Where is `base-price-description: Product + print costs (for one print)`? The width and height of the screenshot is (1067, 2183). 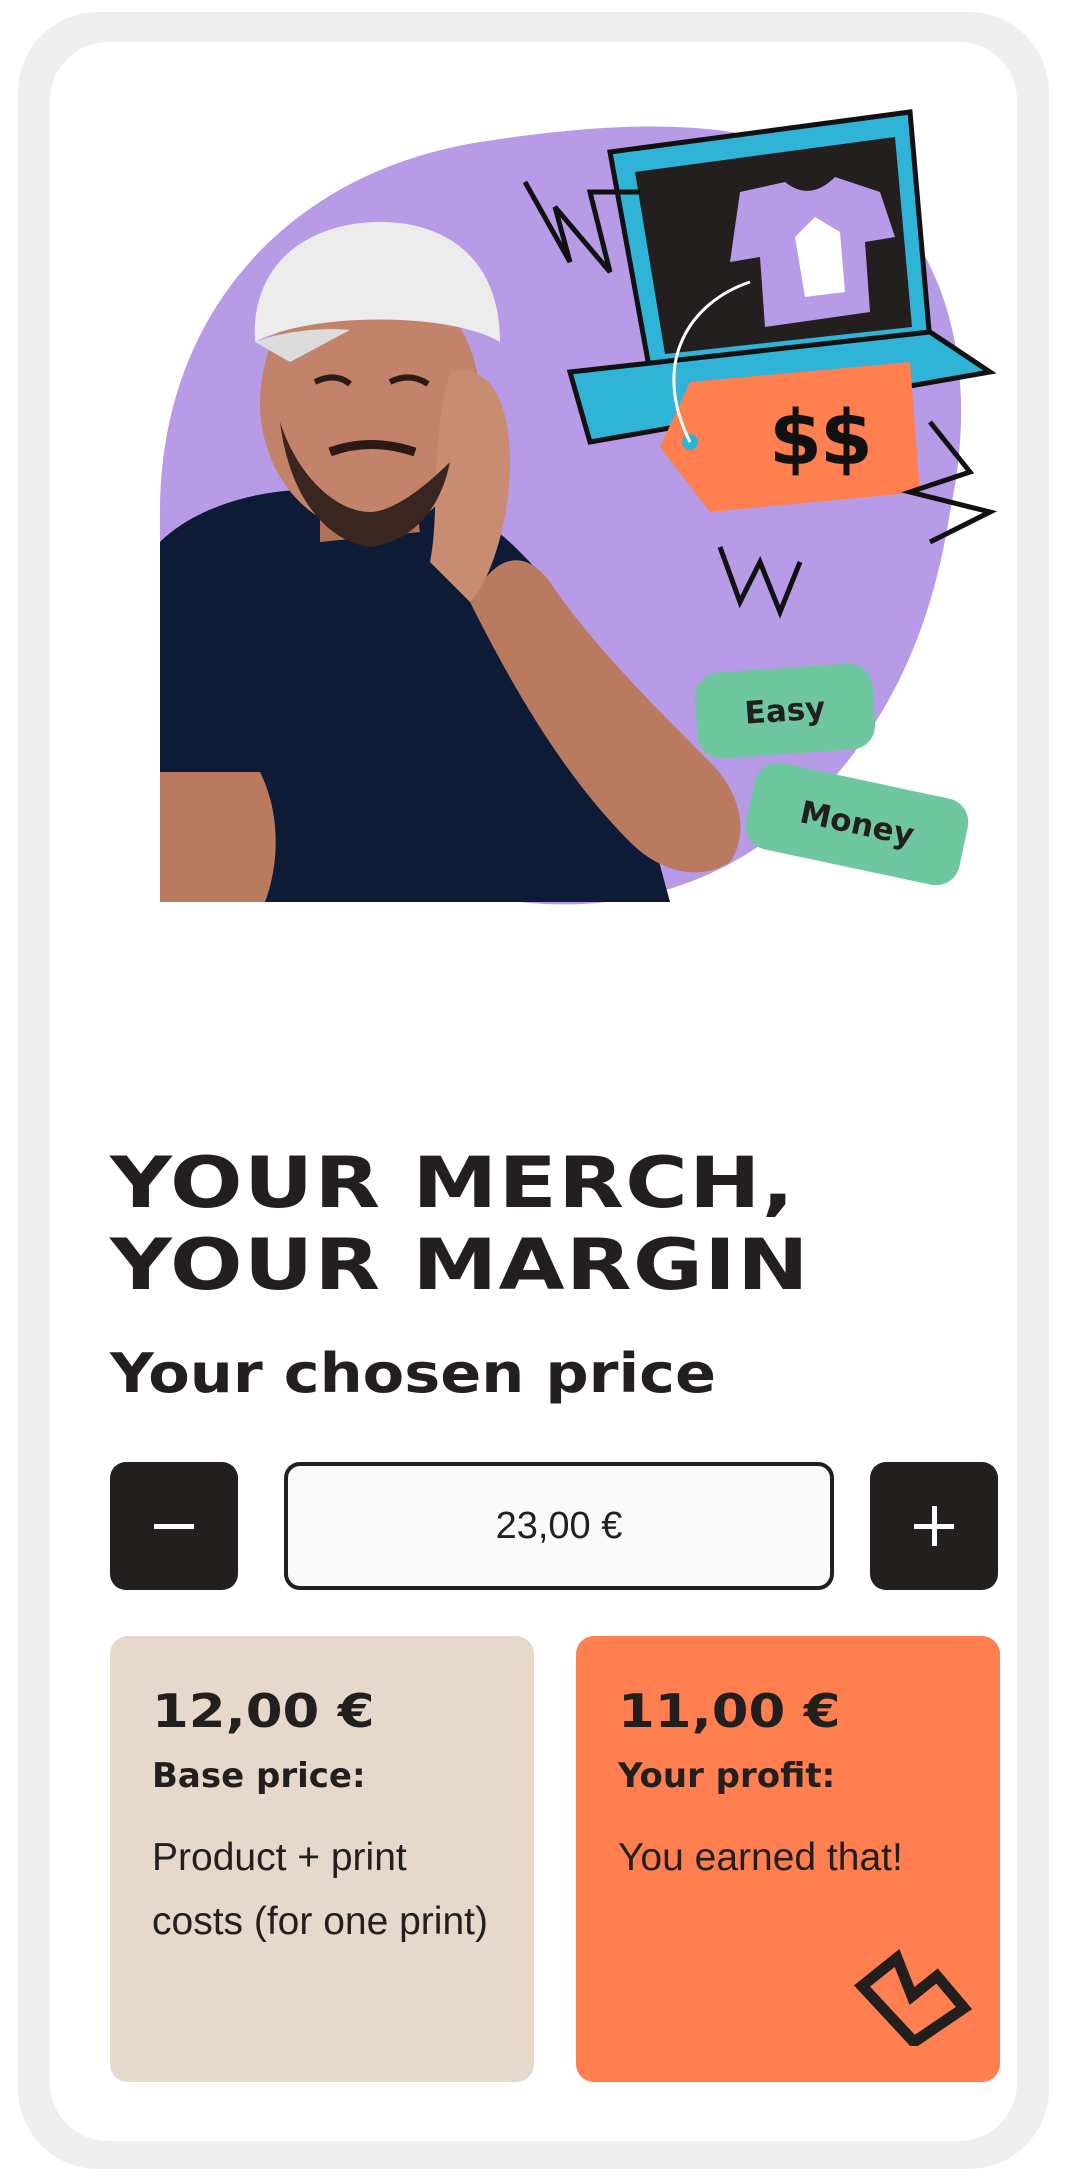 base-price-description: Product + print costs (for one print) is located at coordinates (320, 1889).